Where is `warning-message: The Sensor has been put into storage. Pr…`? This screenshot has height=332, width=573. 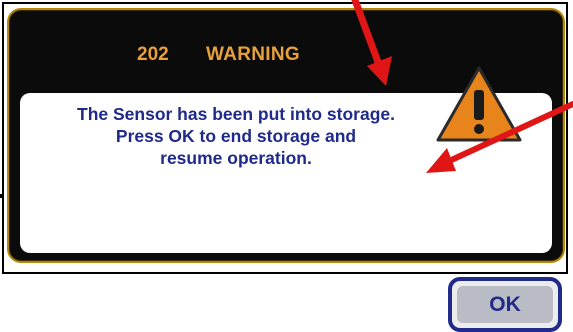
warning-message: The Sensor has been put into storage. Pr… is located at coordinates (236, 136).